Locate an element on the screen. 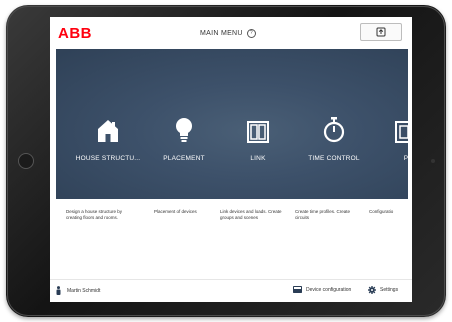 This screenshot has width=452, height=322. tile-description-time-control: Create time profiles. Create circuits is located at coordinates (323, 214).